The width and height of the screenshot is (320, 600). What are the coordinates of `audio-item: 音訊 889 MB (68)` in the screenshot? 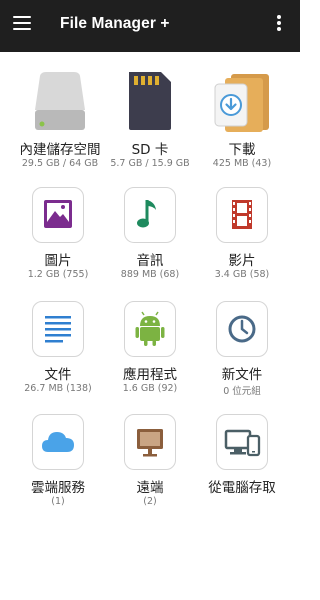 It's located at (150, 234).